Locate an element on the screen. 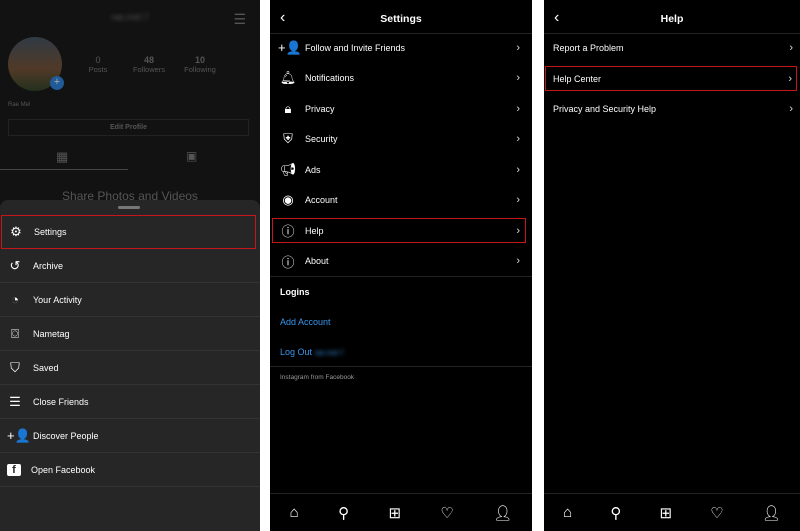 The height and width of the screenshot is (531, 800). menu-item-facebook: f Open Facebook is located at coordinates (130, 470).